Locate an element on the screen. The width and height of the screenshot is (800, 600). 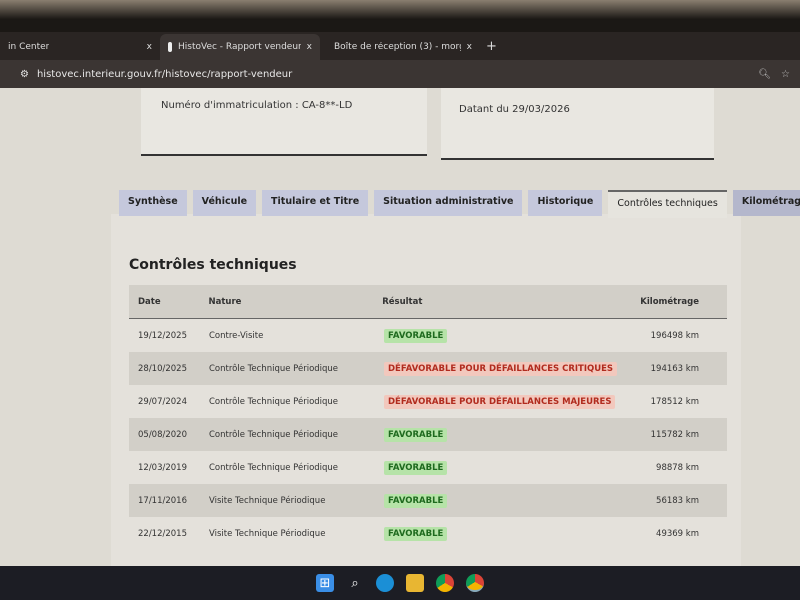
tab-kilometrage: Kilométrage is located at coordinates (766, 203).